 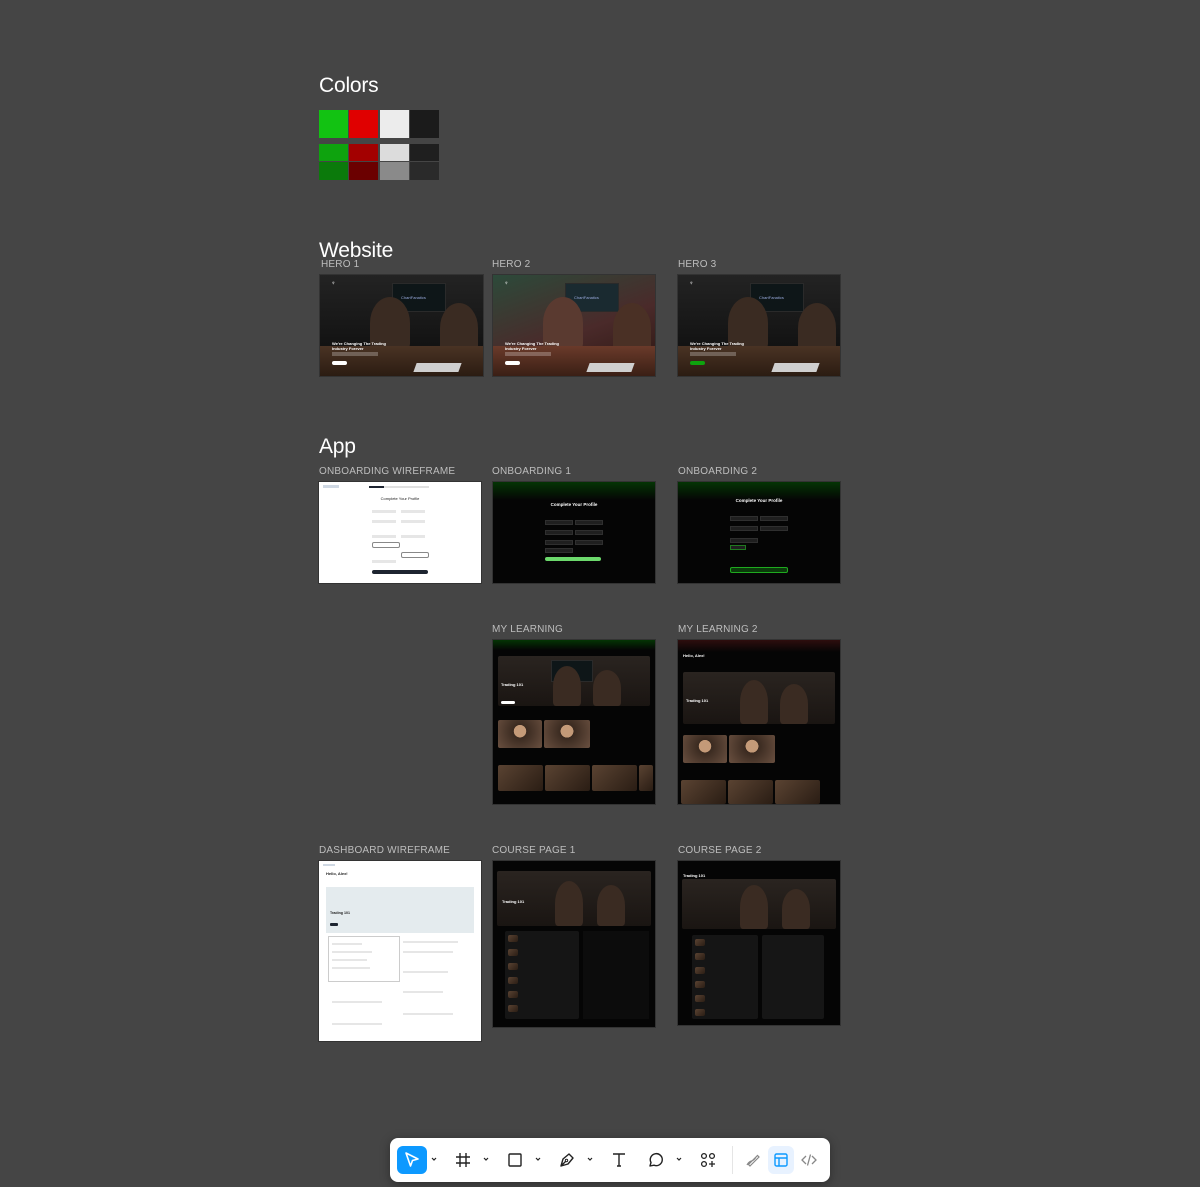 I want to click on pen-tool-button, so click(x=567, y=1160).